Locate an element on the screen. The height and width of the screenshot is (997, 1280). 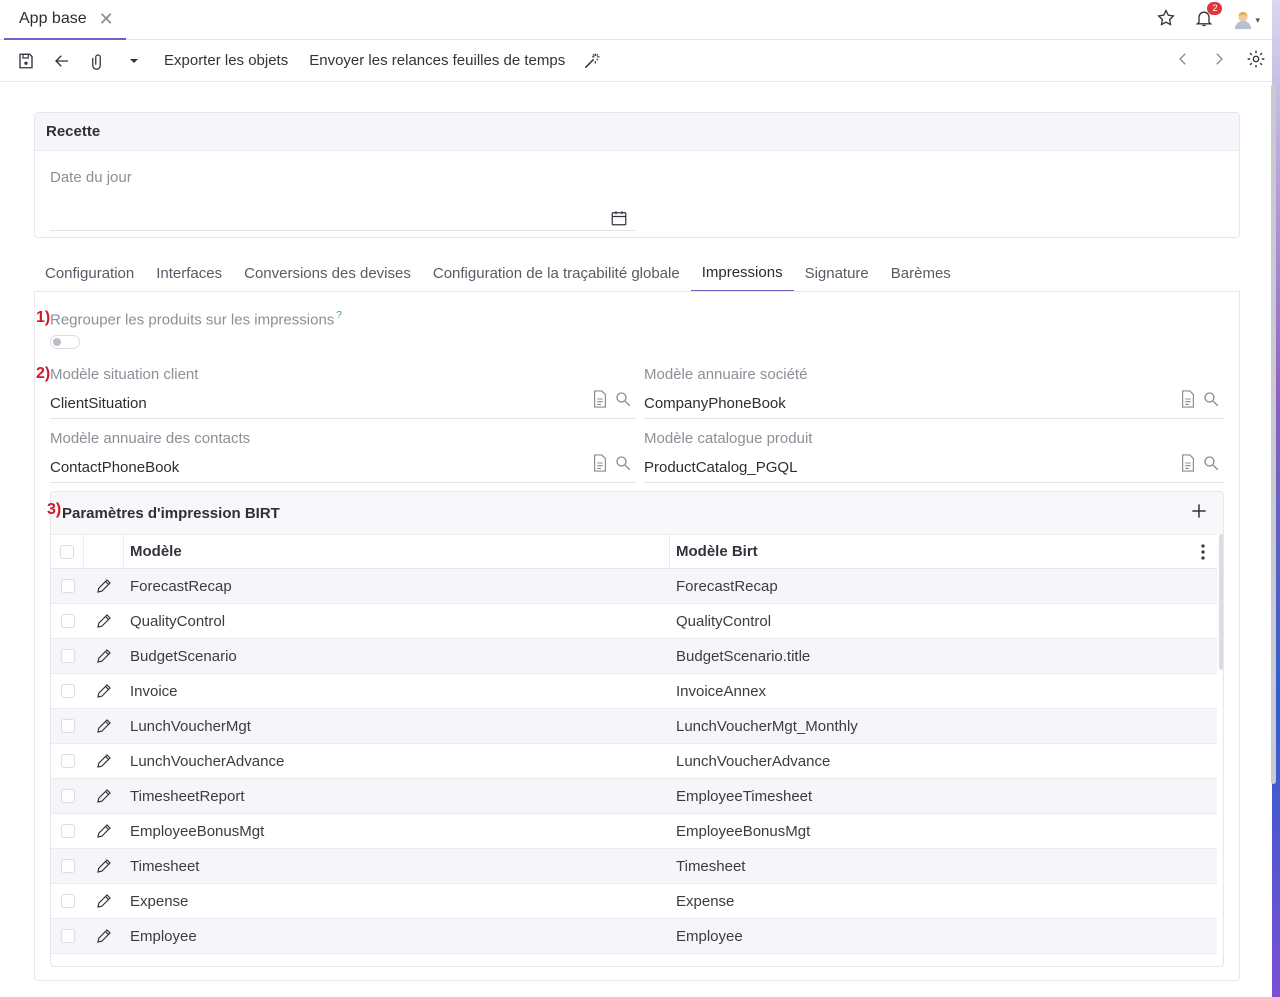
page-scrollbar is located at coordinates (1273, 434).